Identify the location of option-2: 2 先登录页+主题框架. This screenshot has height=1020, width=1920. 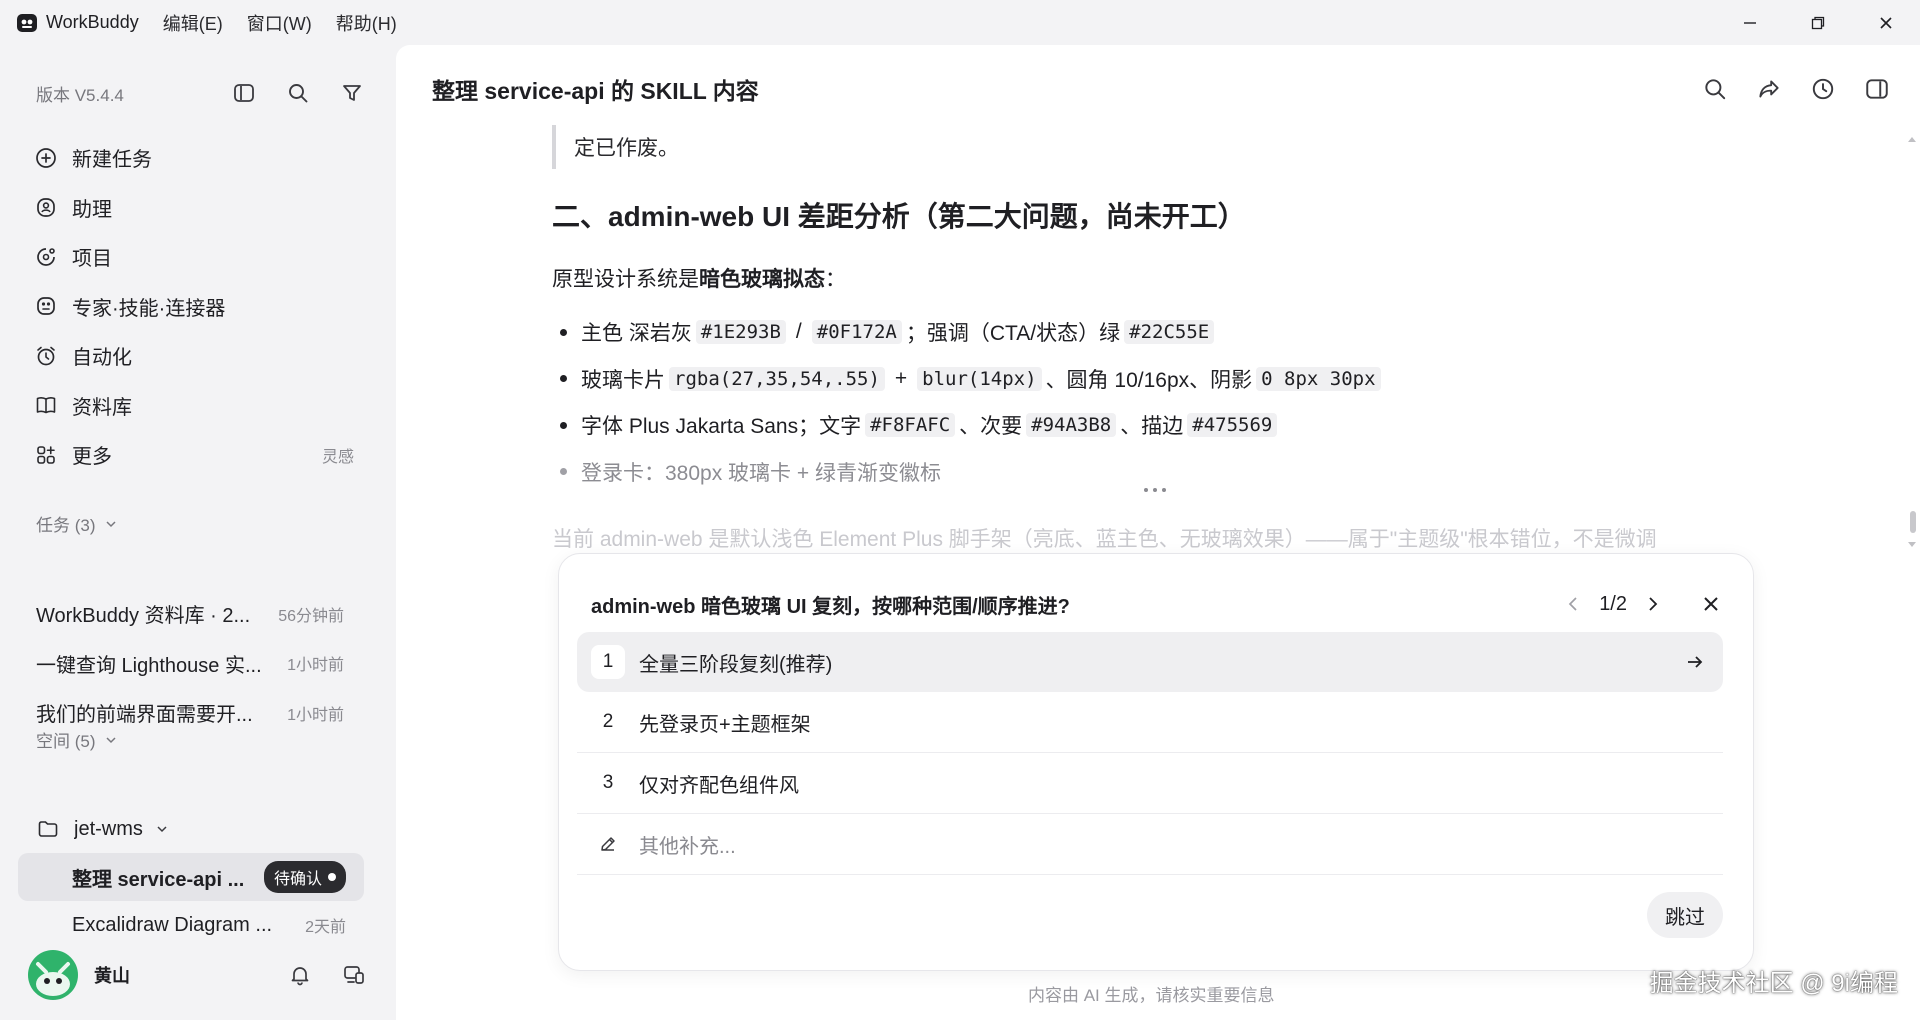
(1150, 722).